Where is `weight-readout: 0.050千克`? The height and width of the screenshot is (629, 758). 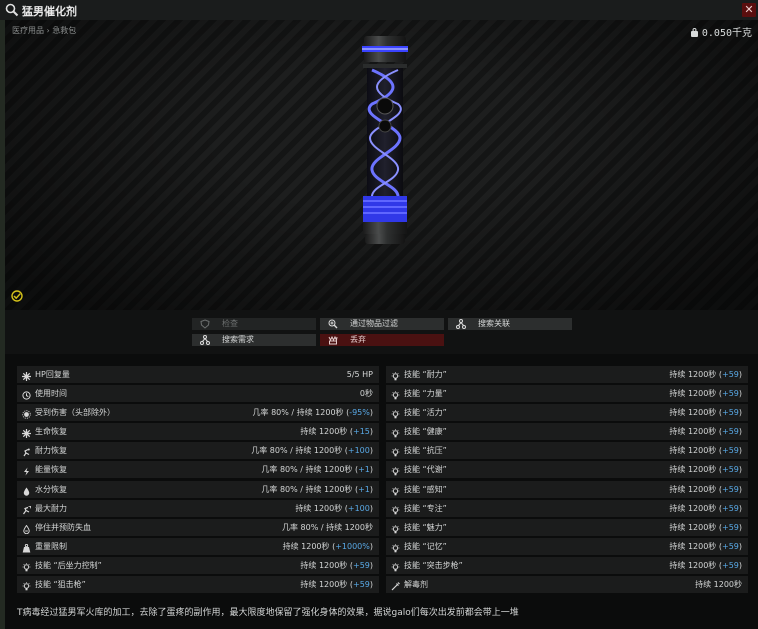
weight-readout: 0.050千克 is located at coordinates (721, 31).